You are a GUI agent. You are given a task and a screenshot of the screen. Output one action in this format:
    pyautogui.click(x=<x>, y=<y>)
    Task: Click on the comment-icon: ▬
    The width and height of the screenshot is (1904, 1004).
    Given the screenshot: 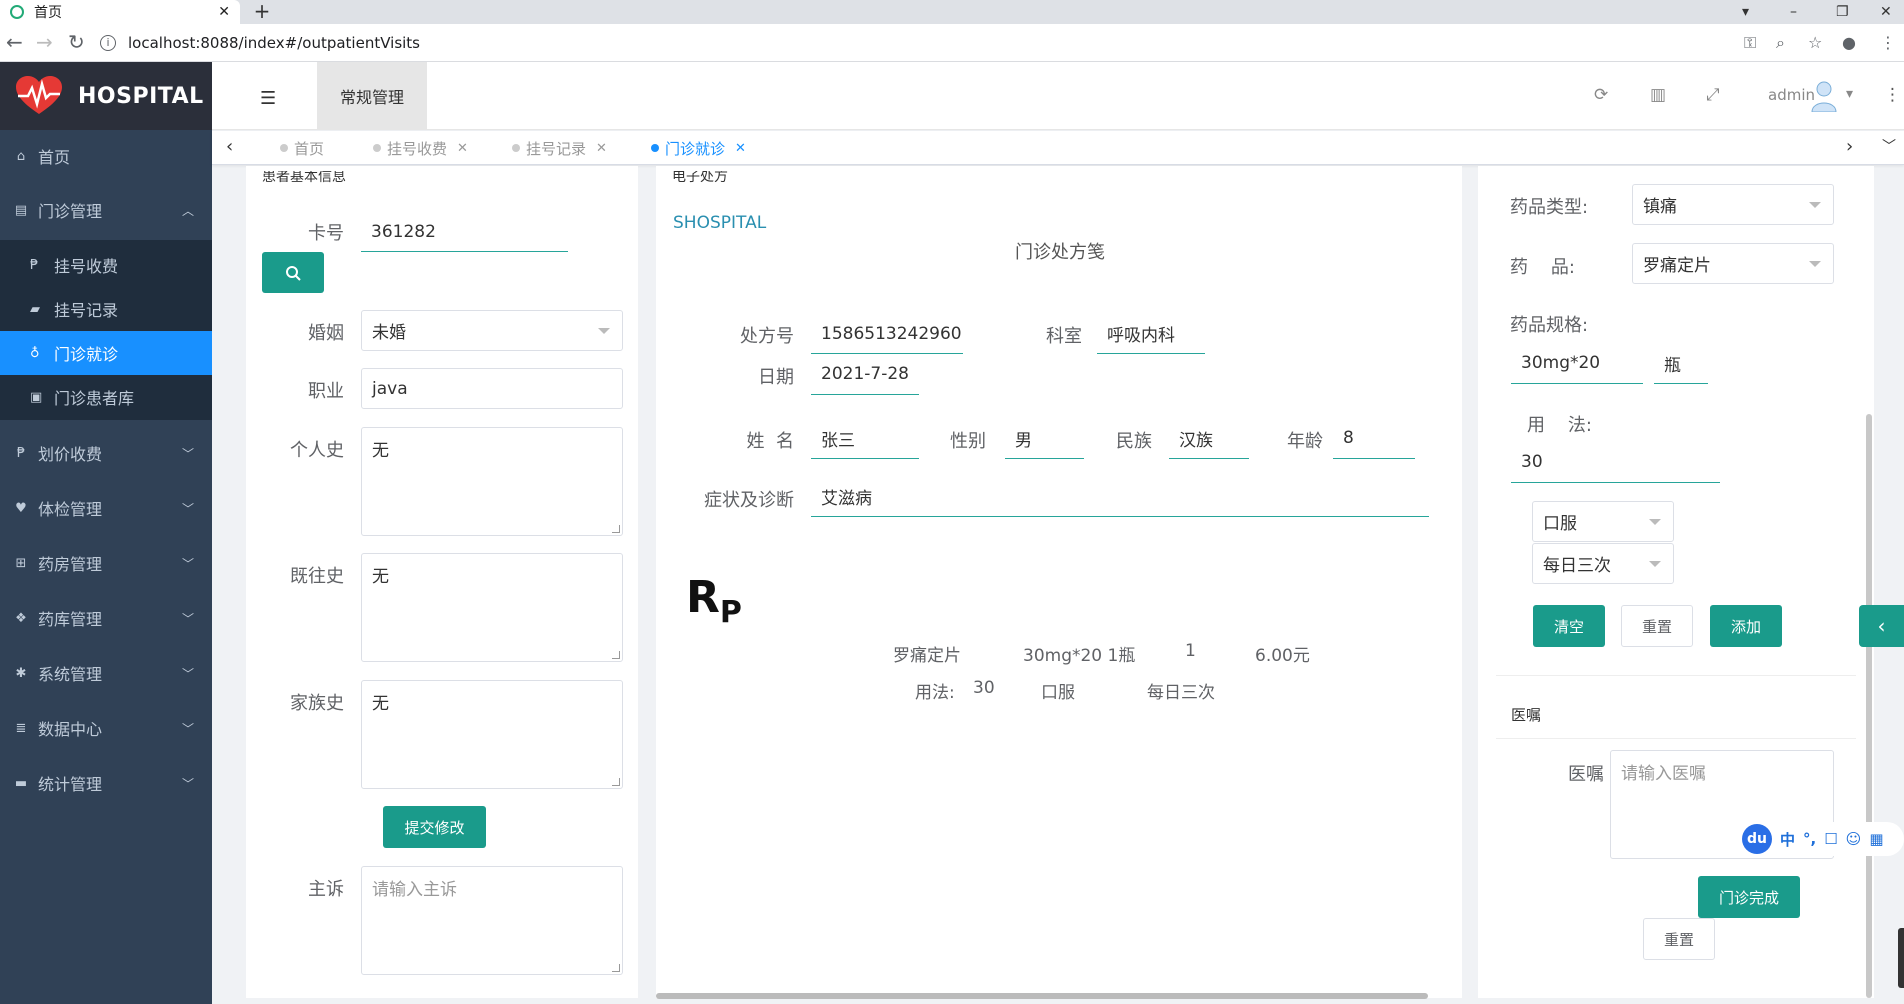 What is the action you would take?
    pyautogui.click(x=21, y=783)
    